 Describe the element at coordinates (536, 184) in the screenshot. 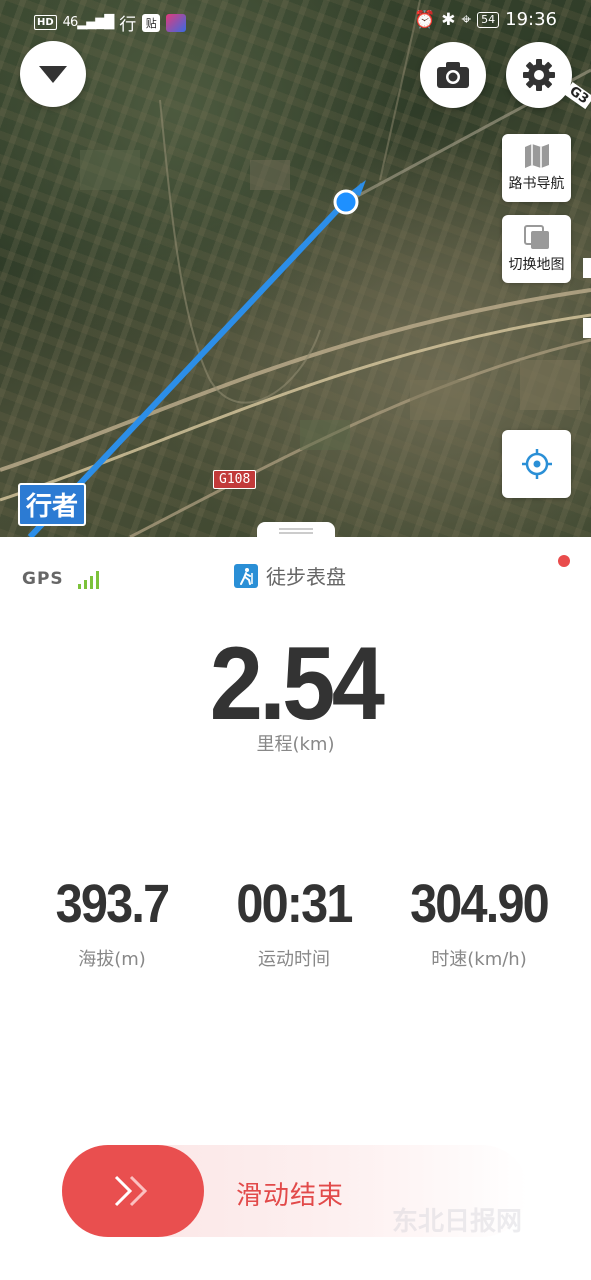

I see `roadbook-label: 路书导航` at that location.